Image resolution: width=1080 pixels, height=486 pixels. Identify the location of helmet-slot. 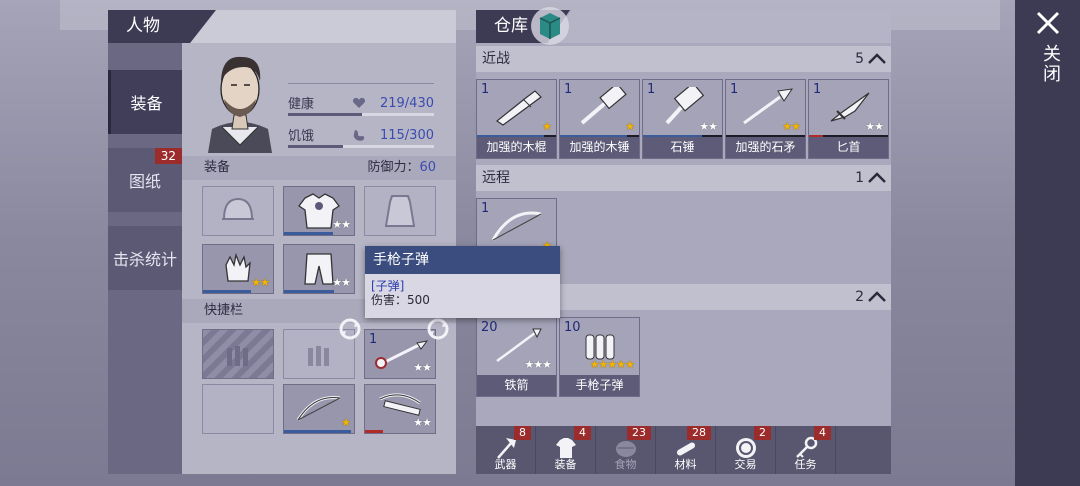
(238, 211).